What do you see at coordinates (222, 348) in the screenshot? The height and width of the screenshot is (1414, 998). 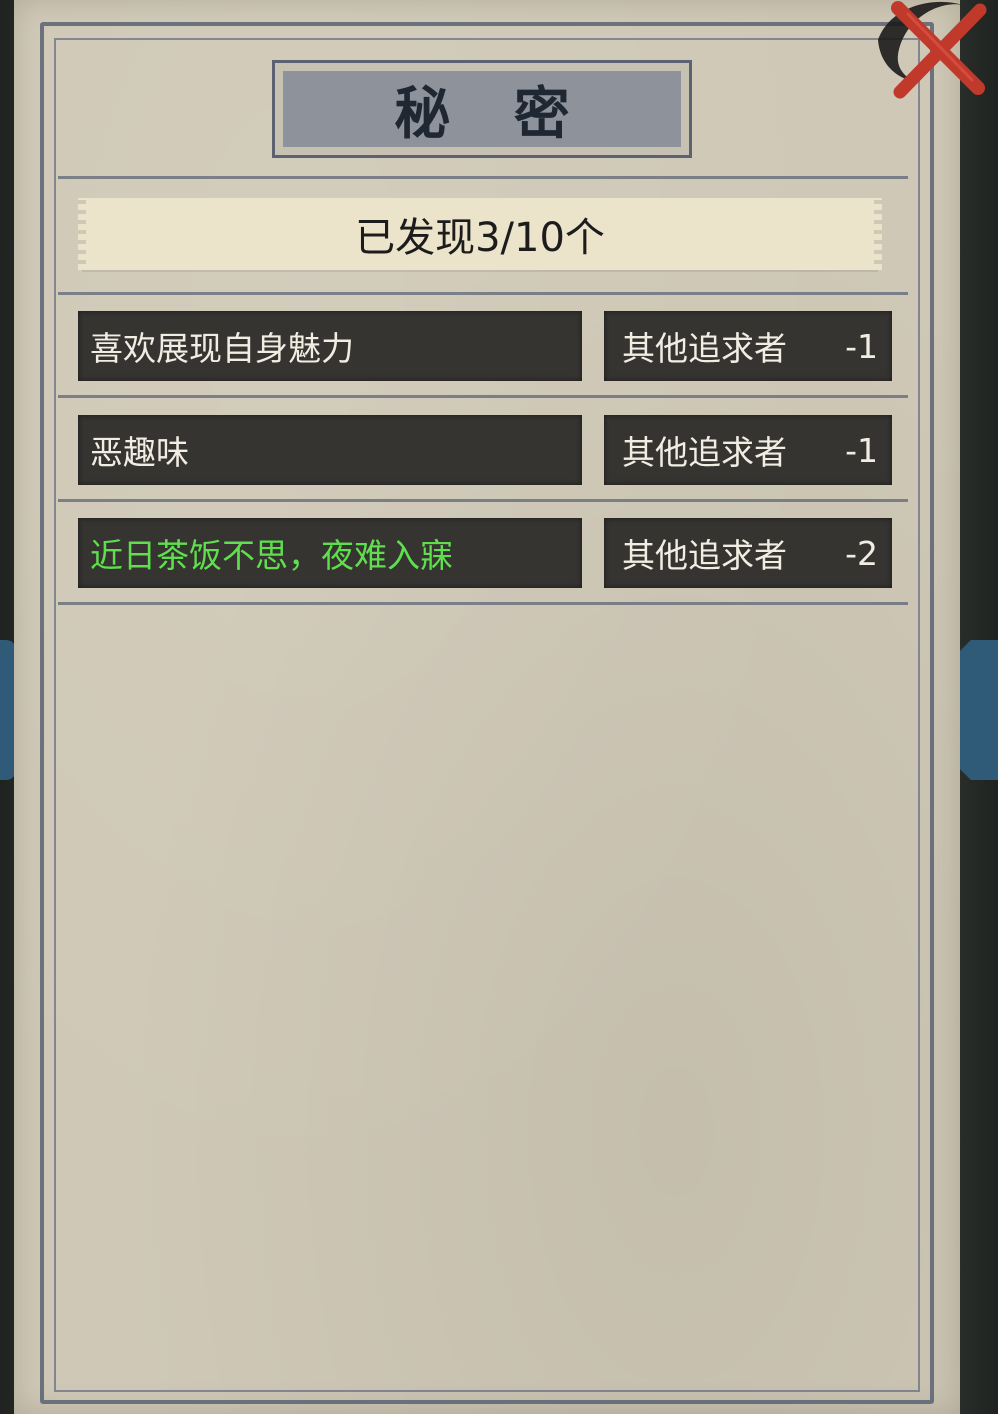 I see `secret-text: 喜欢展现自身魅力` at bounding box center [222, 348].